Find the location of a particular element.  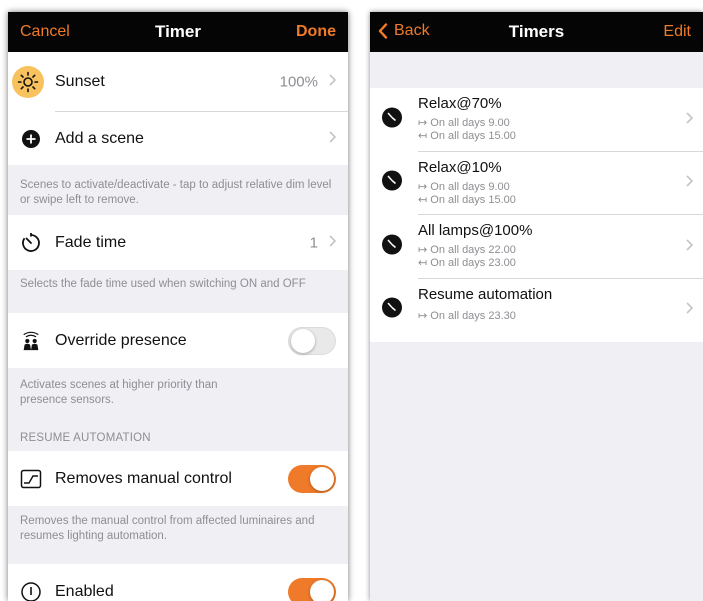

add-scene-label: Add a scene is located at coordinates (99, 138).